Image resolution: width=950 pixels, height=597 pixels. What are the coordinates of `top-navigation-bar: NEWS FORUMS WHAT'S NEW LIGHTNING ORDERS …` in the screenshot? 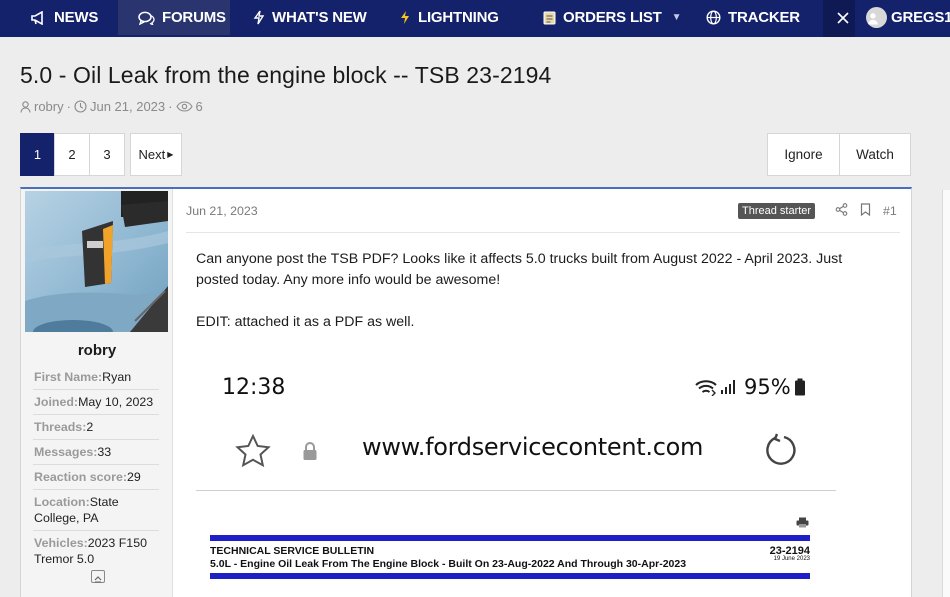 It's located at (475, 18).